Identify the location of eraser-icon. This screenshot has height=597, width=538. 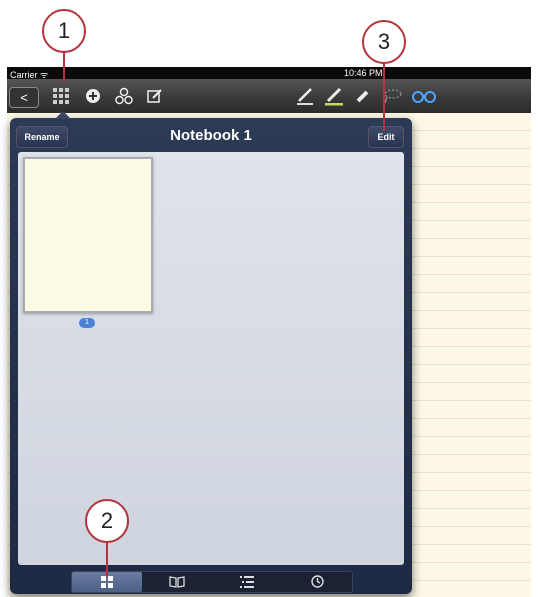
(363, 98).